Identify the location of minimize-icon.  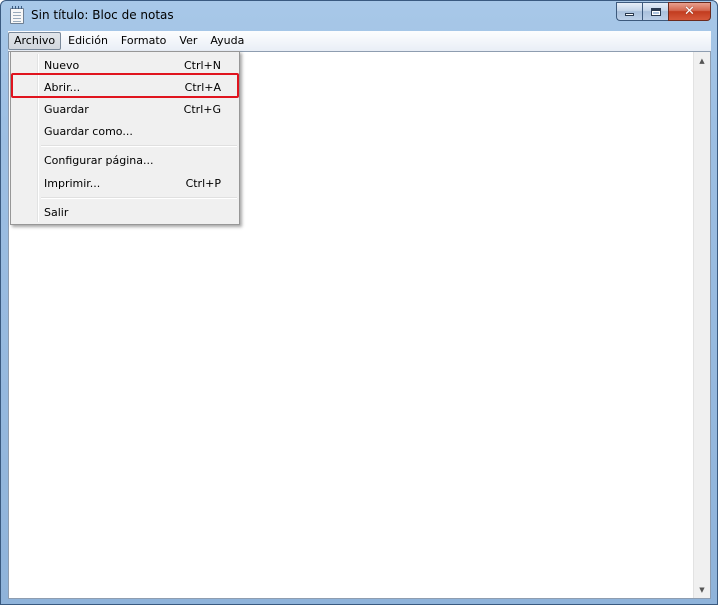
(629, 14).